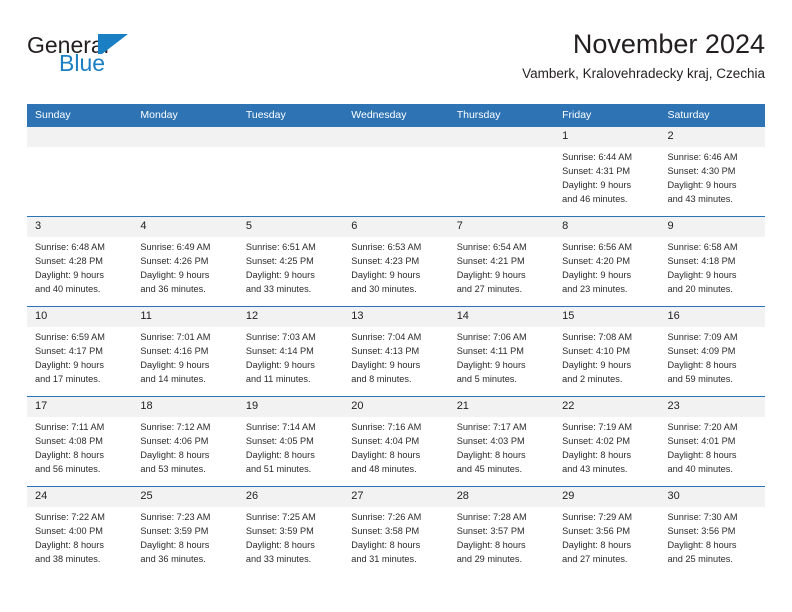 This screenshot has width=792, height=612. Describe the element at coordinates (80, 317) in the screenshot. I see `day-number: 10` at that location.